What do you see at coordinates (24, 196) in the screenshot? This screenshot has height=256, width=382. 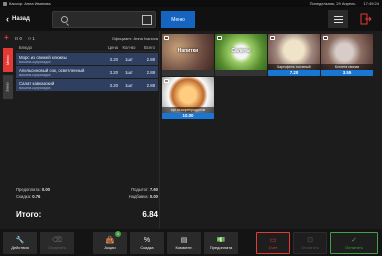 I see `discount-label: Скидка:` at bounding box center [24, 196].